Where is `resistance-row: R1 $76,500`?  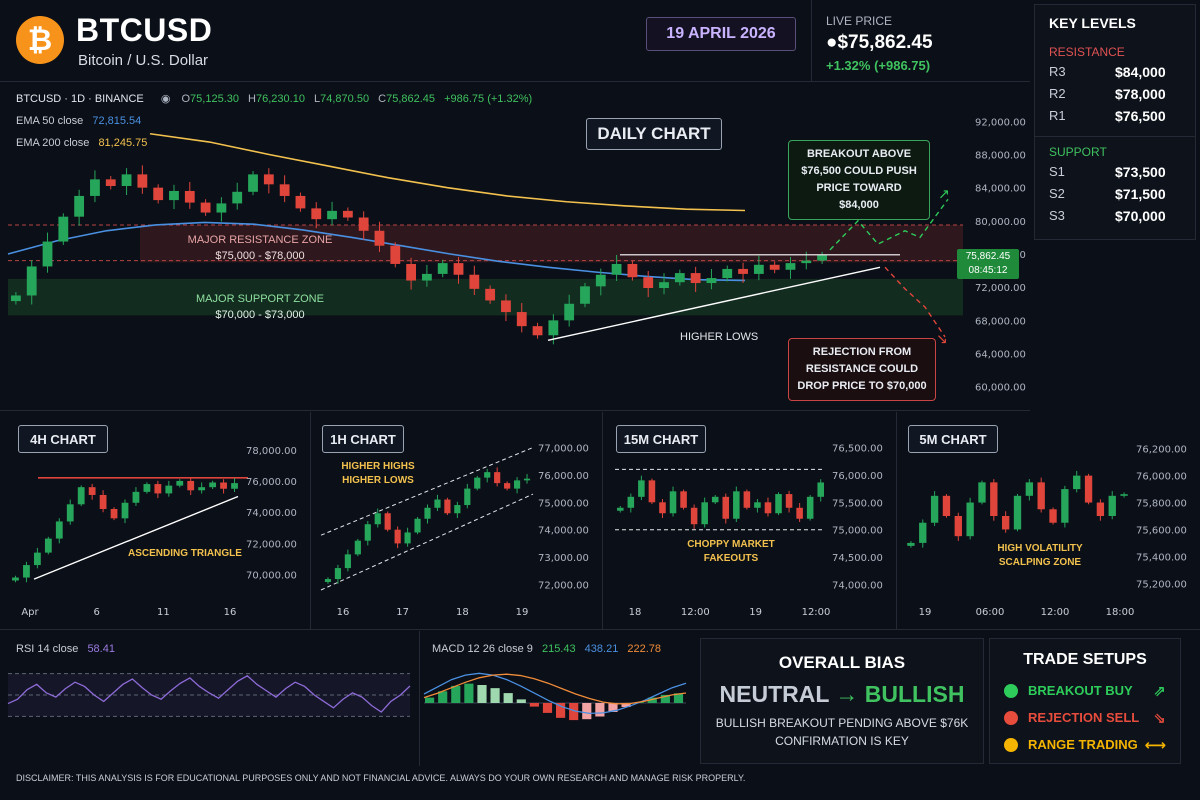
resistance-row: R1 $76,500 is located at coordinates (1115, 119).